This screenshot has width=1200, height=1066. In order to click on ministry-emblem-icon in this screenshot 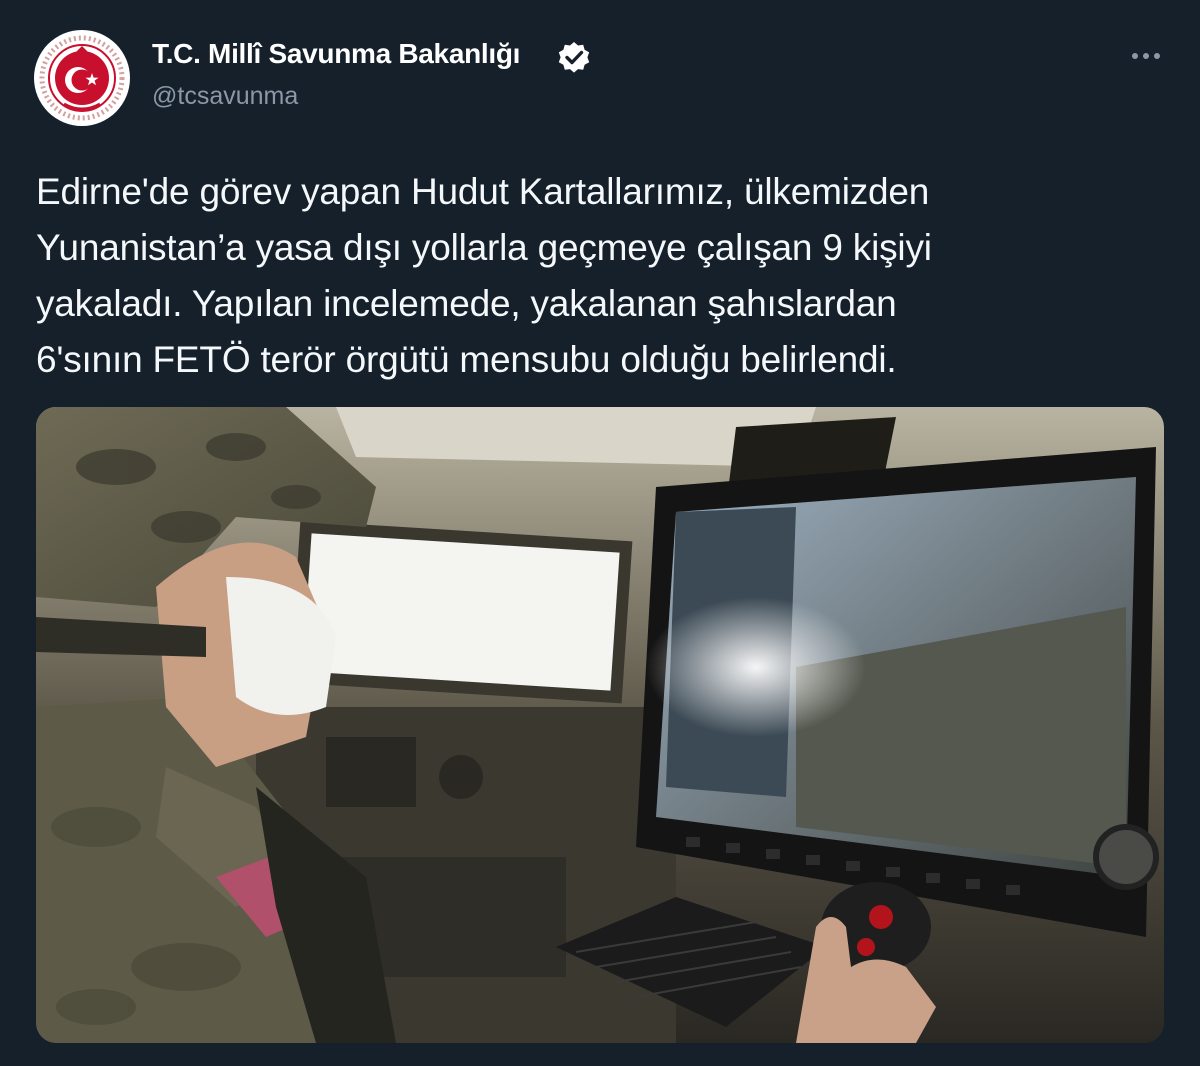, I will do `click(82, 78)`.